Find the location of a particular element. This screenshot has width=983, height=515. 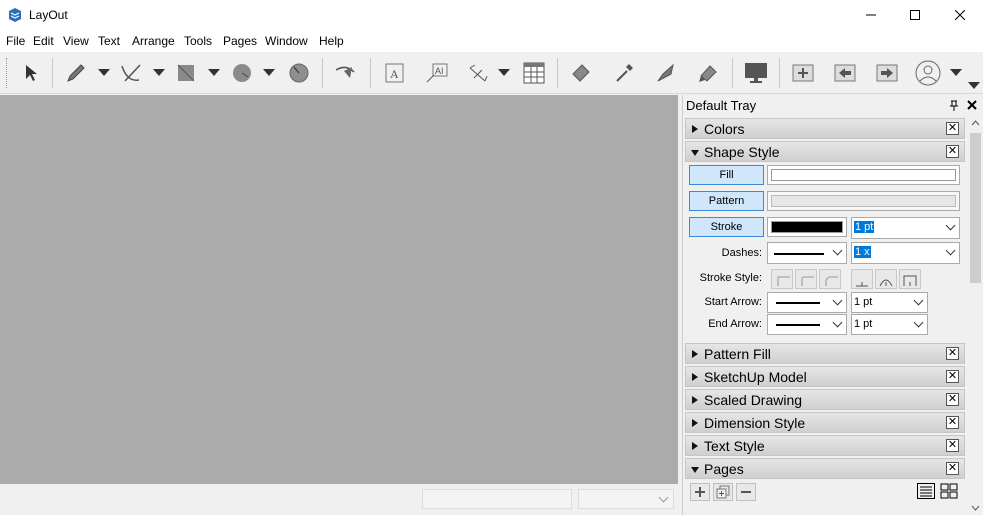

polygon-tool-button is located at coordinates (299, 73).